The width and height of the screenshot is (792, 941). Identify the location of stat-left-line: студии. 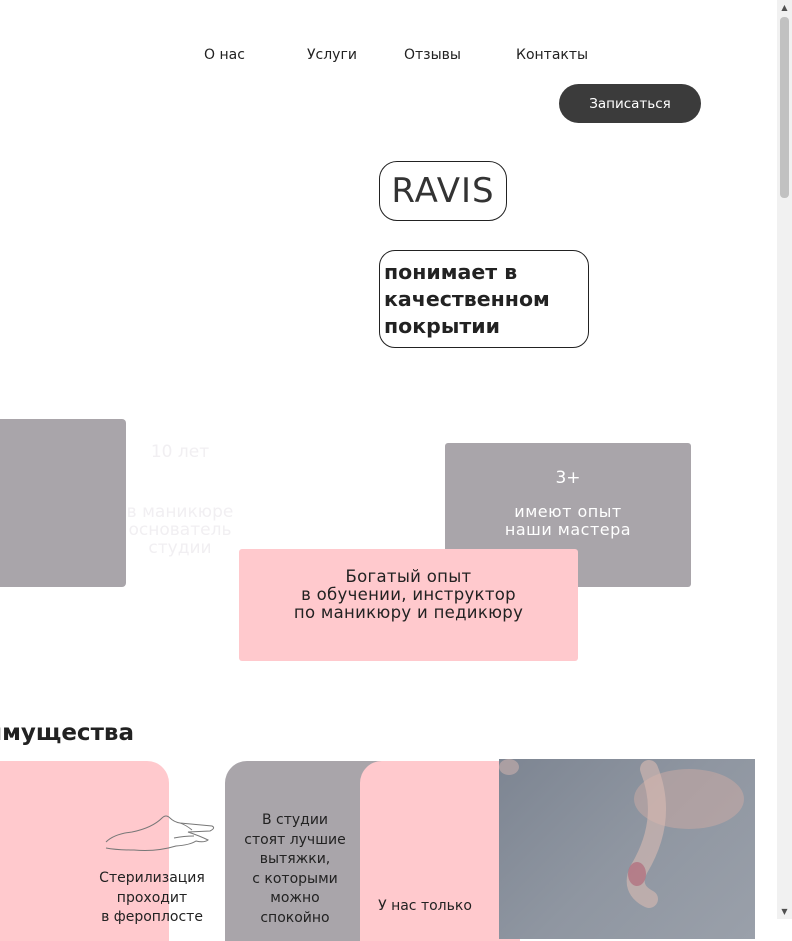
(180, 548).